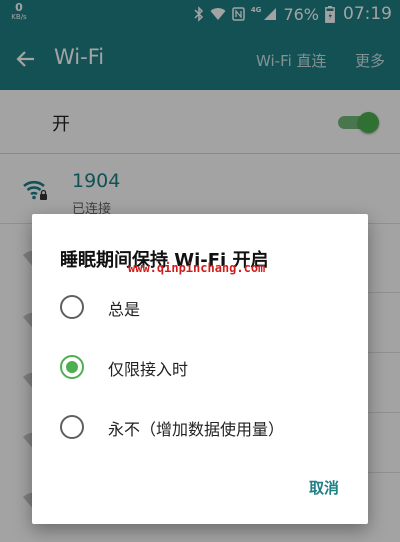  I want to click on option-label: 总是, so click(124, 309).